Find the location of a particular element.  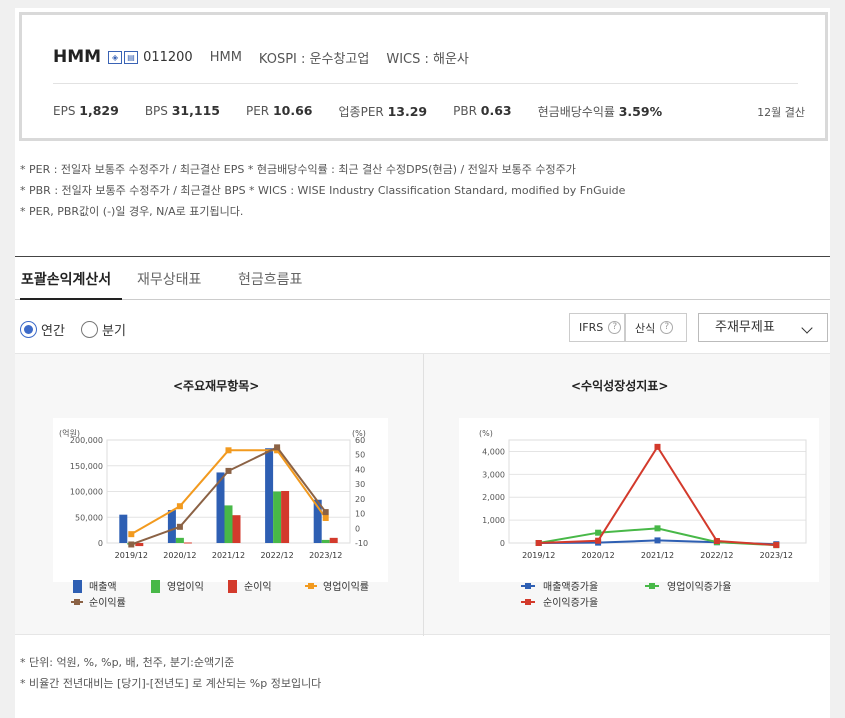

y-tick-label: 2,000 is located at coordinates (493, 497).